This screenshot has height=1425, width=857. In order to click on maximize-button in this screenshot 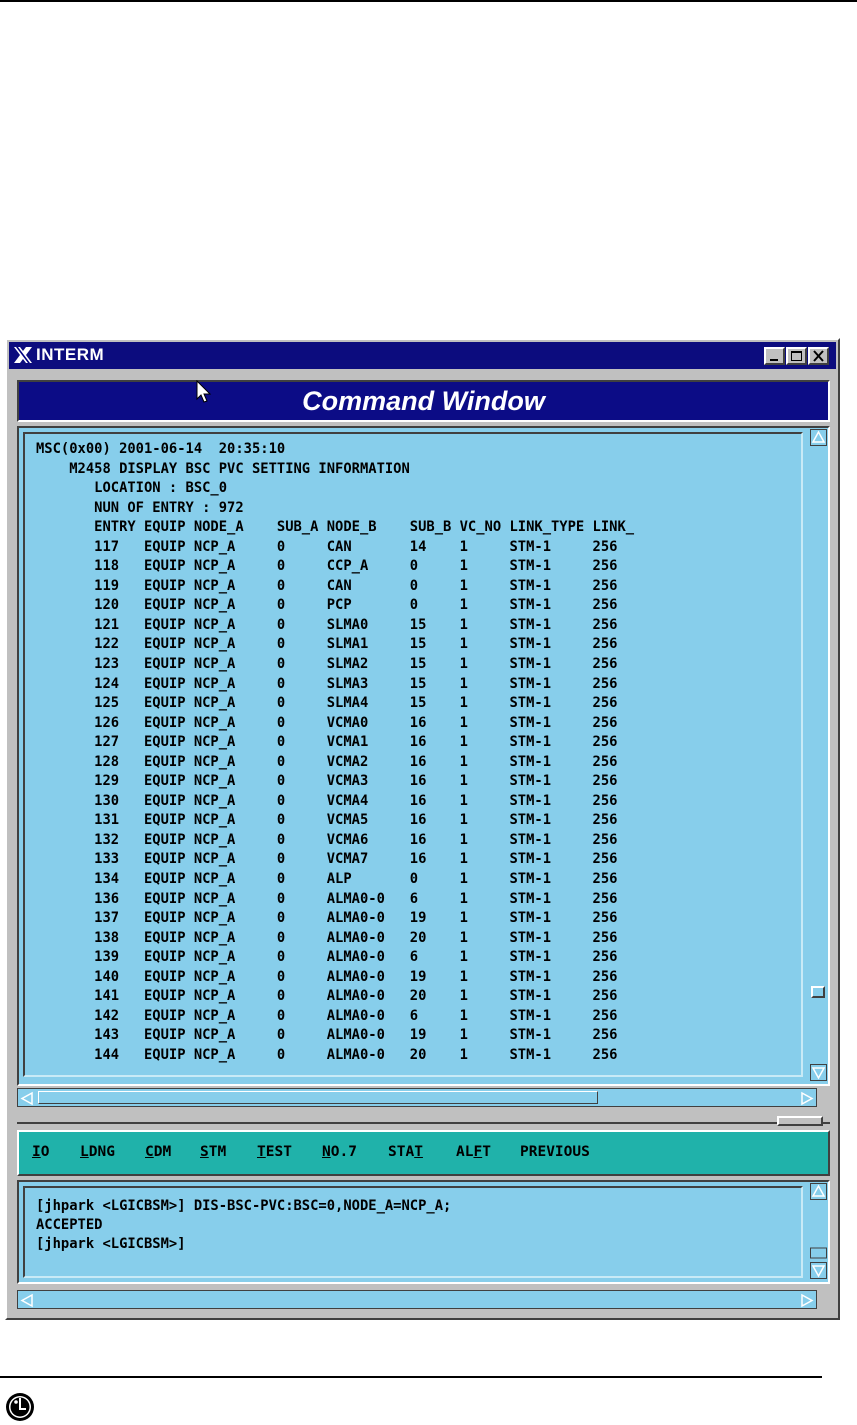, I will do `click(796, 356)`.